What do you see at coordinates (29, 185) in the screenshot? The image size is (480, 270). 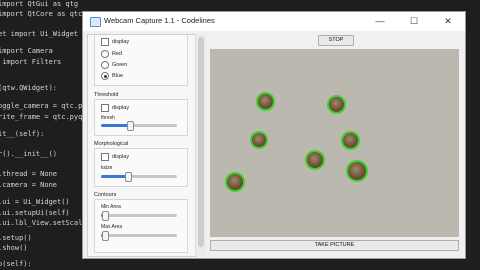 I see `code-line: .camera = None` at bounding box center [29, 185].